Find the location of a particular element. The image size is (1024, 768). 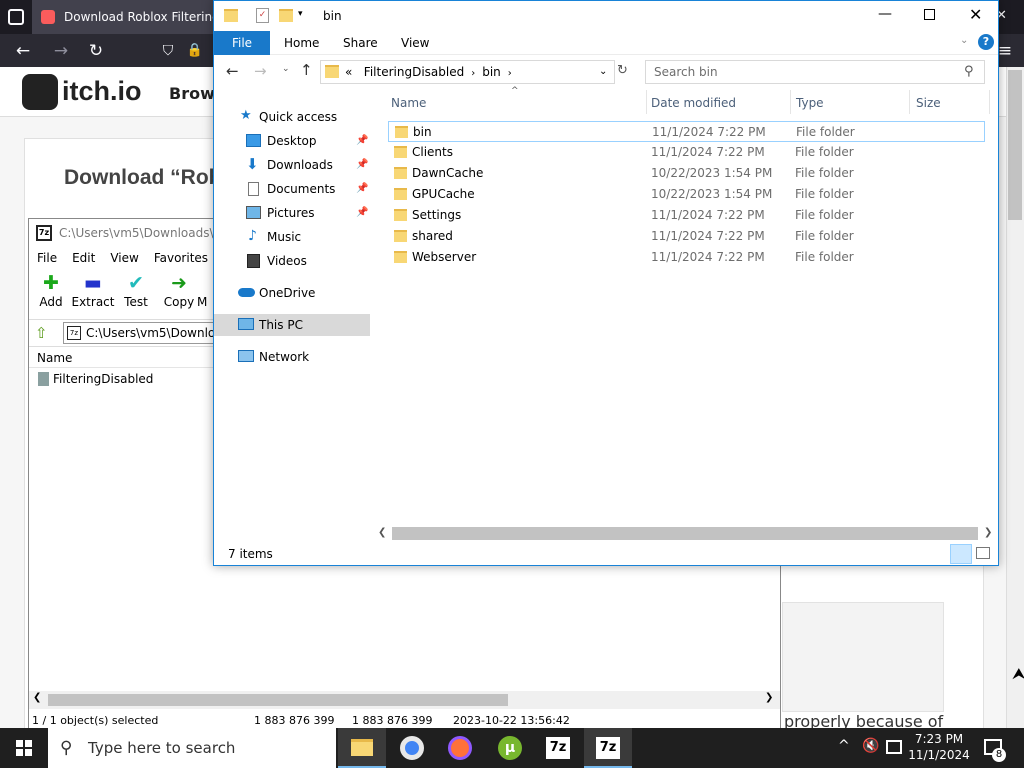

details-view-icon is located at coordinates (961, 554).